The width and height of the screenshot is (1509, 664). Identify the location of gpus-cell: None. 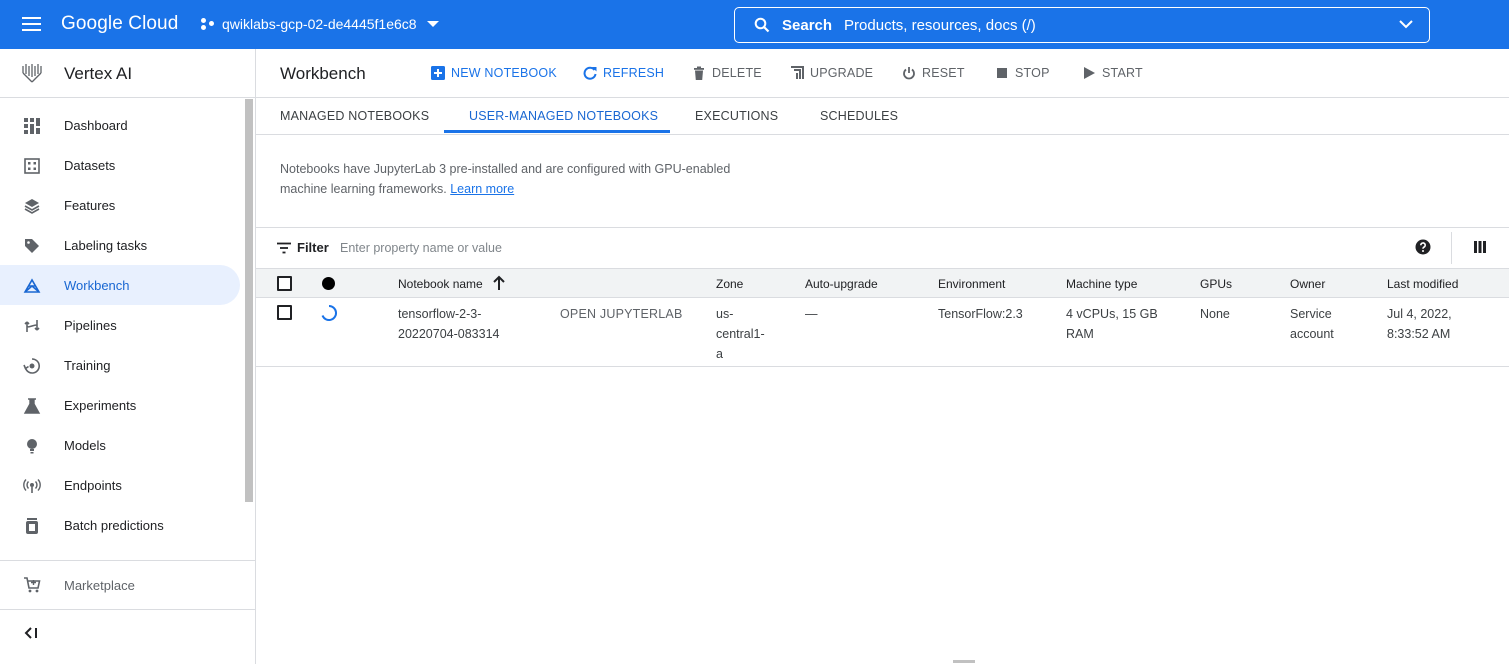
(1215, 314).